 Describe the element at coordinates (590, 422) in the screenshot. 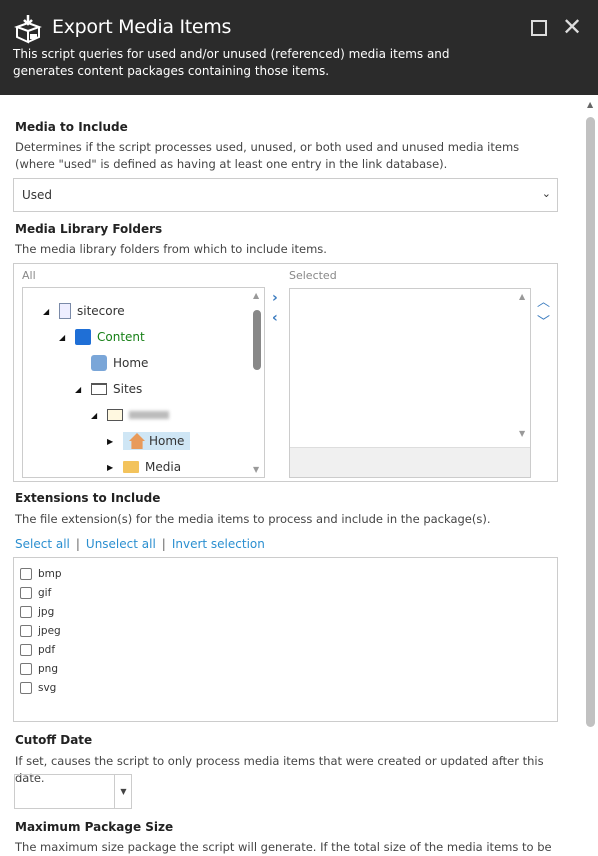

I see `scrollbar-thumb` at that location.